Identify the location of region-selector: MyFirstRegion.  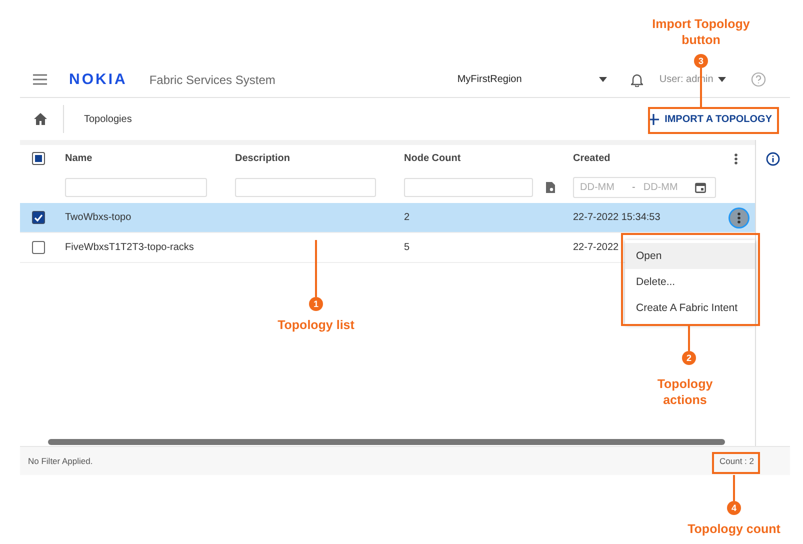
(525, 79).